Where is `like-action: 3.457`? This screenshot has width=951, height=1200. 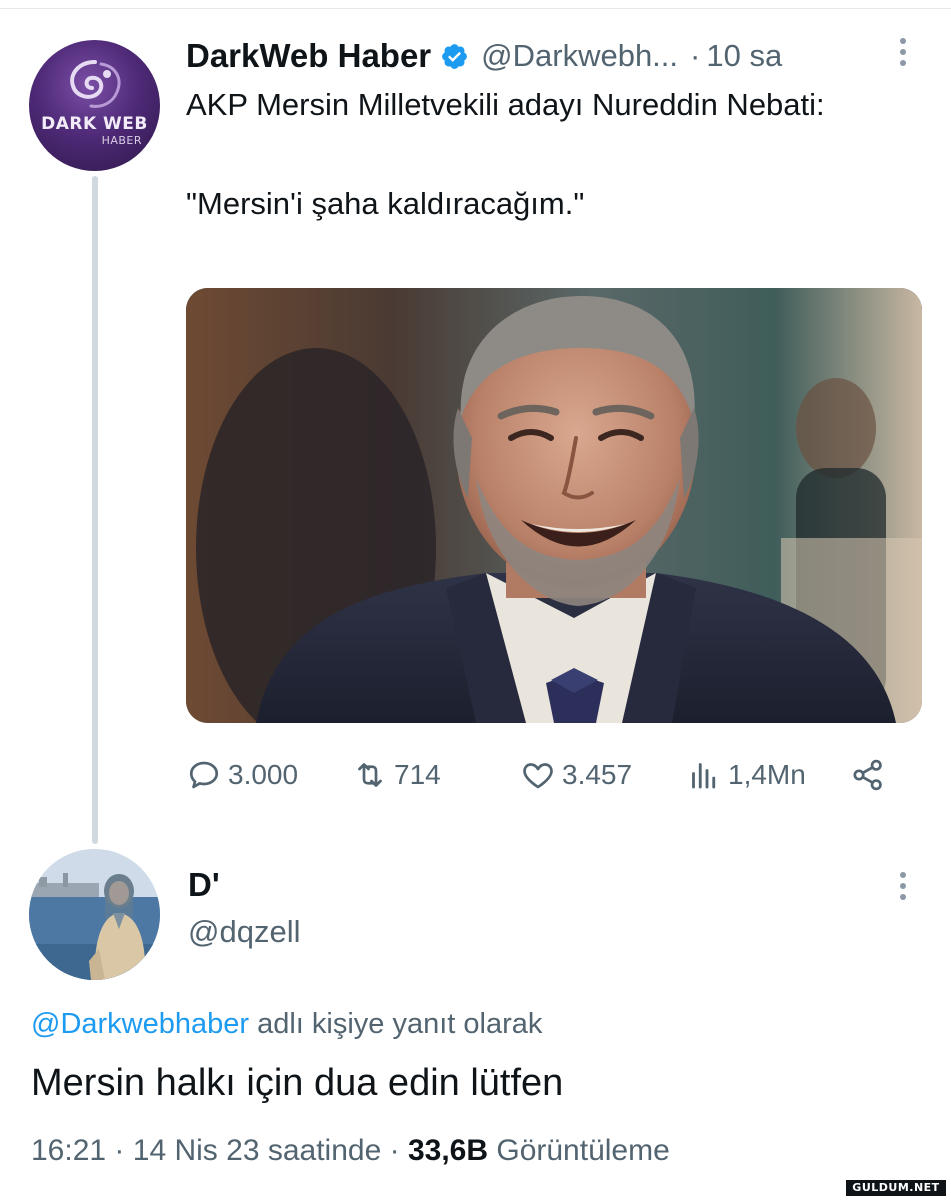
like-action: 3.457 is located at coordinates (576, 775).